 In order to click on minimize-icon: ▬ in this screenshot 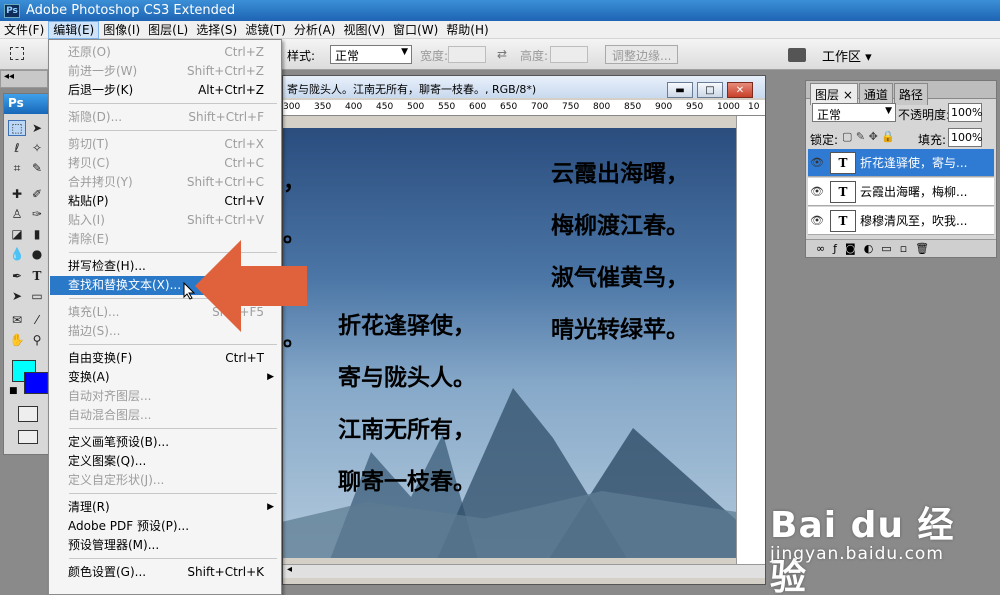, I will do `click(680, 90)`.